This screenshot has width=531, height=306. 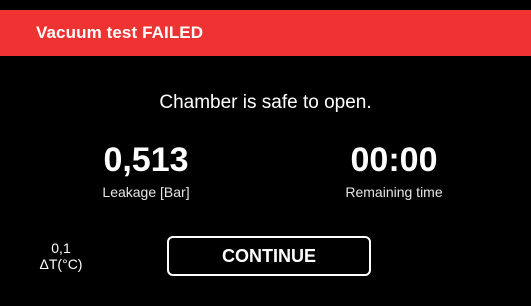 What do you see at coordinates (269, 256) in the screenshot?
I see `continue-button: CONTINUE` at bounding box center [269, 256].